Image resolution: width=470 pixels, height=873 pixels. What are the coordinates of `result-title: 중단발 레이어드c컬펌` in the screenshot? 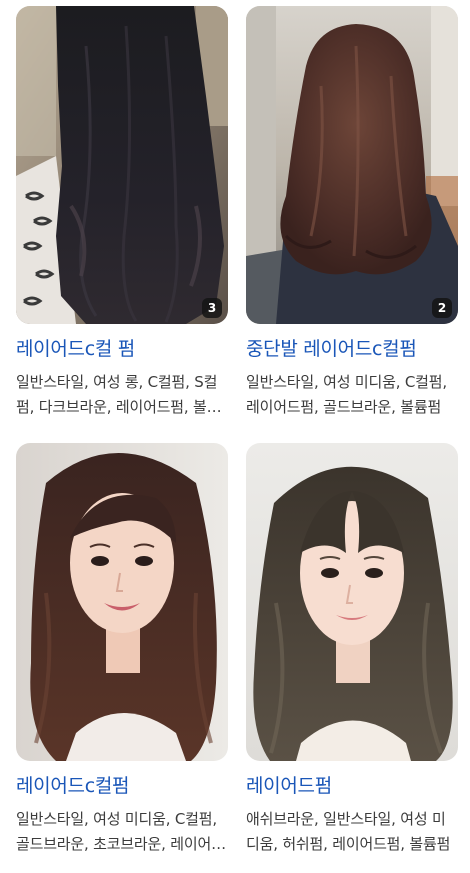 It's located at (352, 349).